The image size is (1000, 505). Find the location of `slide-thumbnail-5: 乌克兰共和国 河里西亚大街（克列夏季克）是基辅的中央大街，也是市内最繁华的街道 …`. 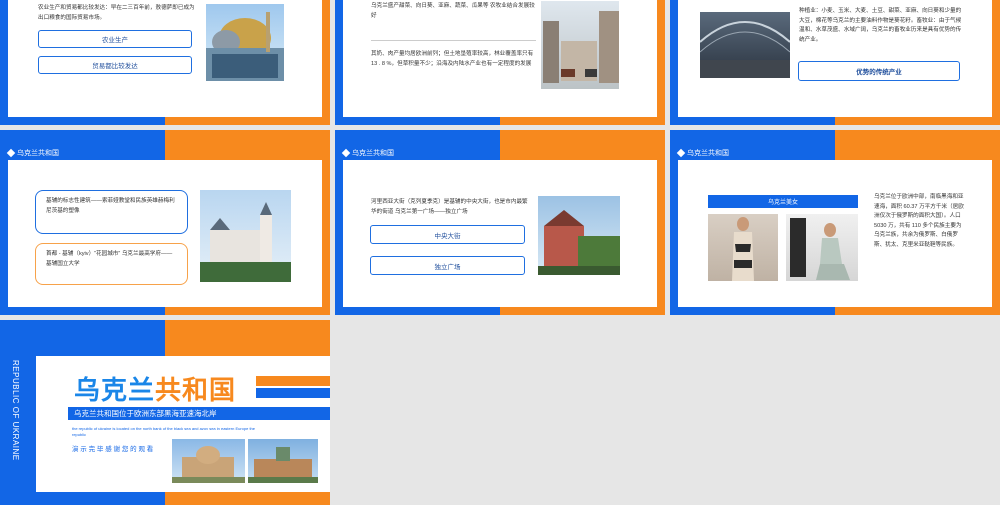

slide-thumbnail-5: 乌克兰共和国 河里西亚大街（克列夏季克）是基辅的中央大街，也是市内最繁华的街道 … is located at coordinates (500, 222).